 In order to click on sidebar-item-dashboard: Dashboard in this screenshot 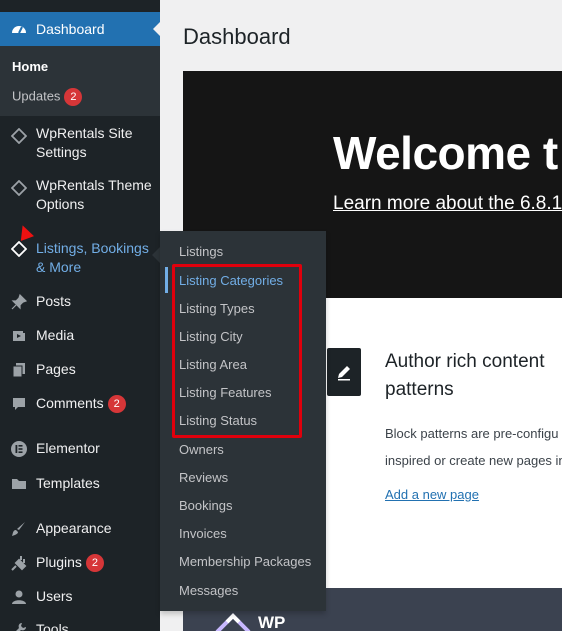, I will do `click(80, 29)`.